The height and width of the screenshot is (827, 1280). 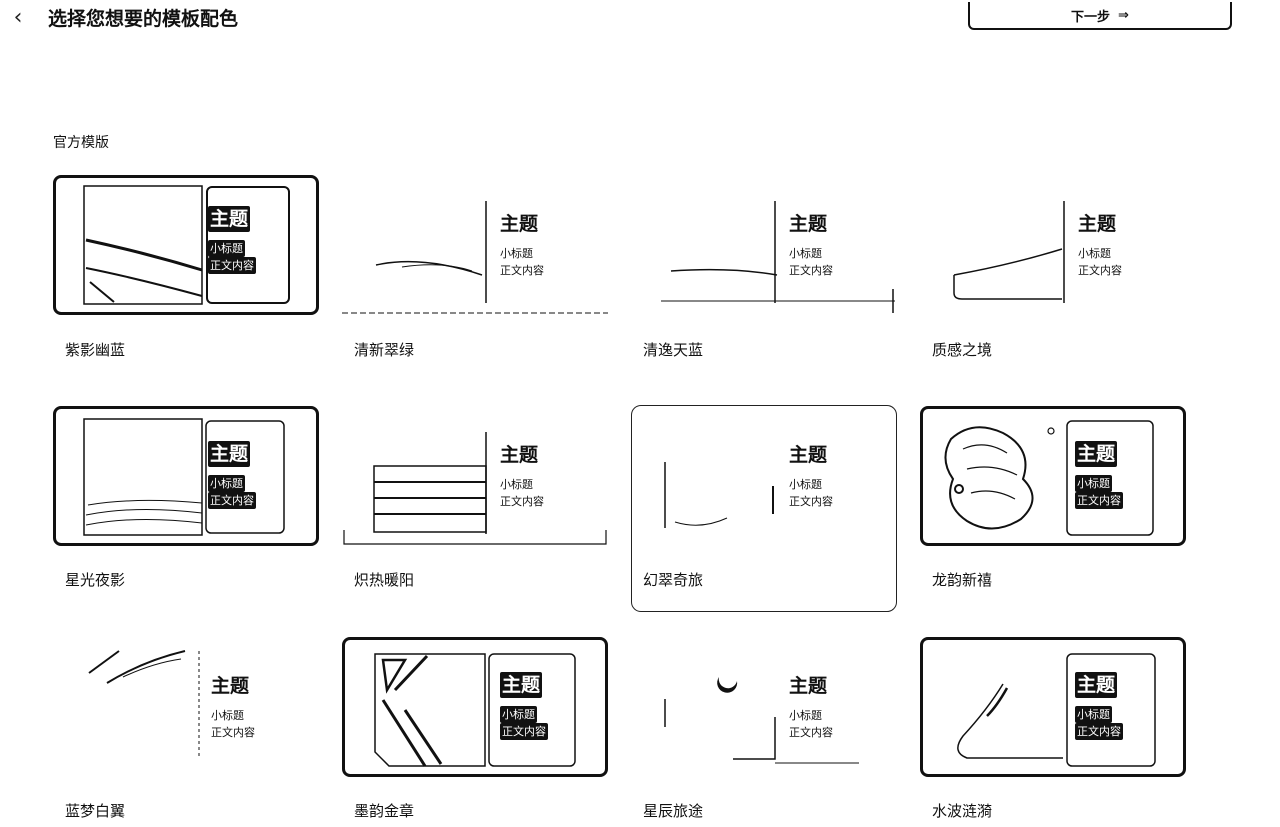 I want to click on template-card-long-yun-xin-xi: 主题 小标题 正文内容, so click(x=1053, y=476).